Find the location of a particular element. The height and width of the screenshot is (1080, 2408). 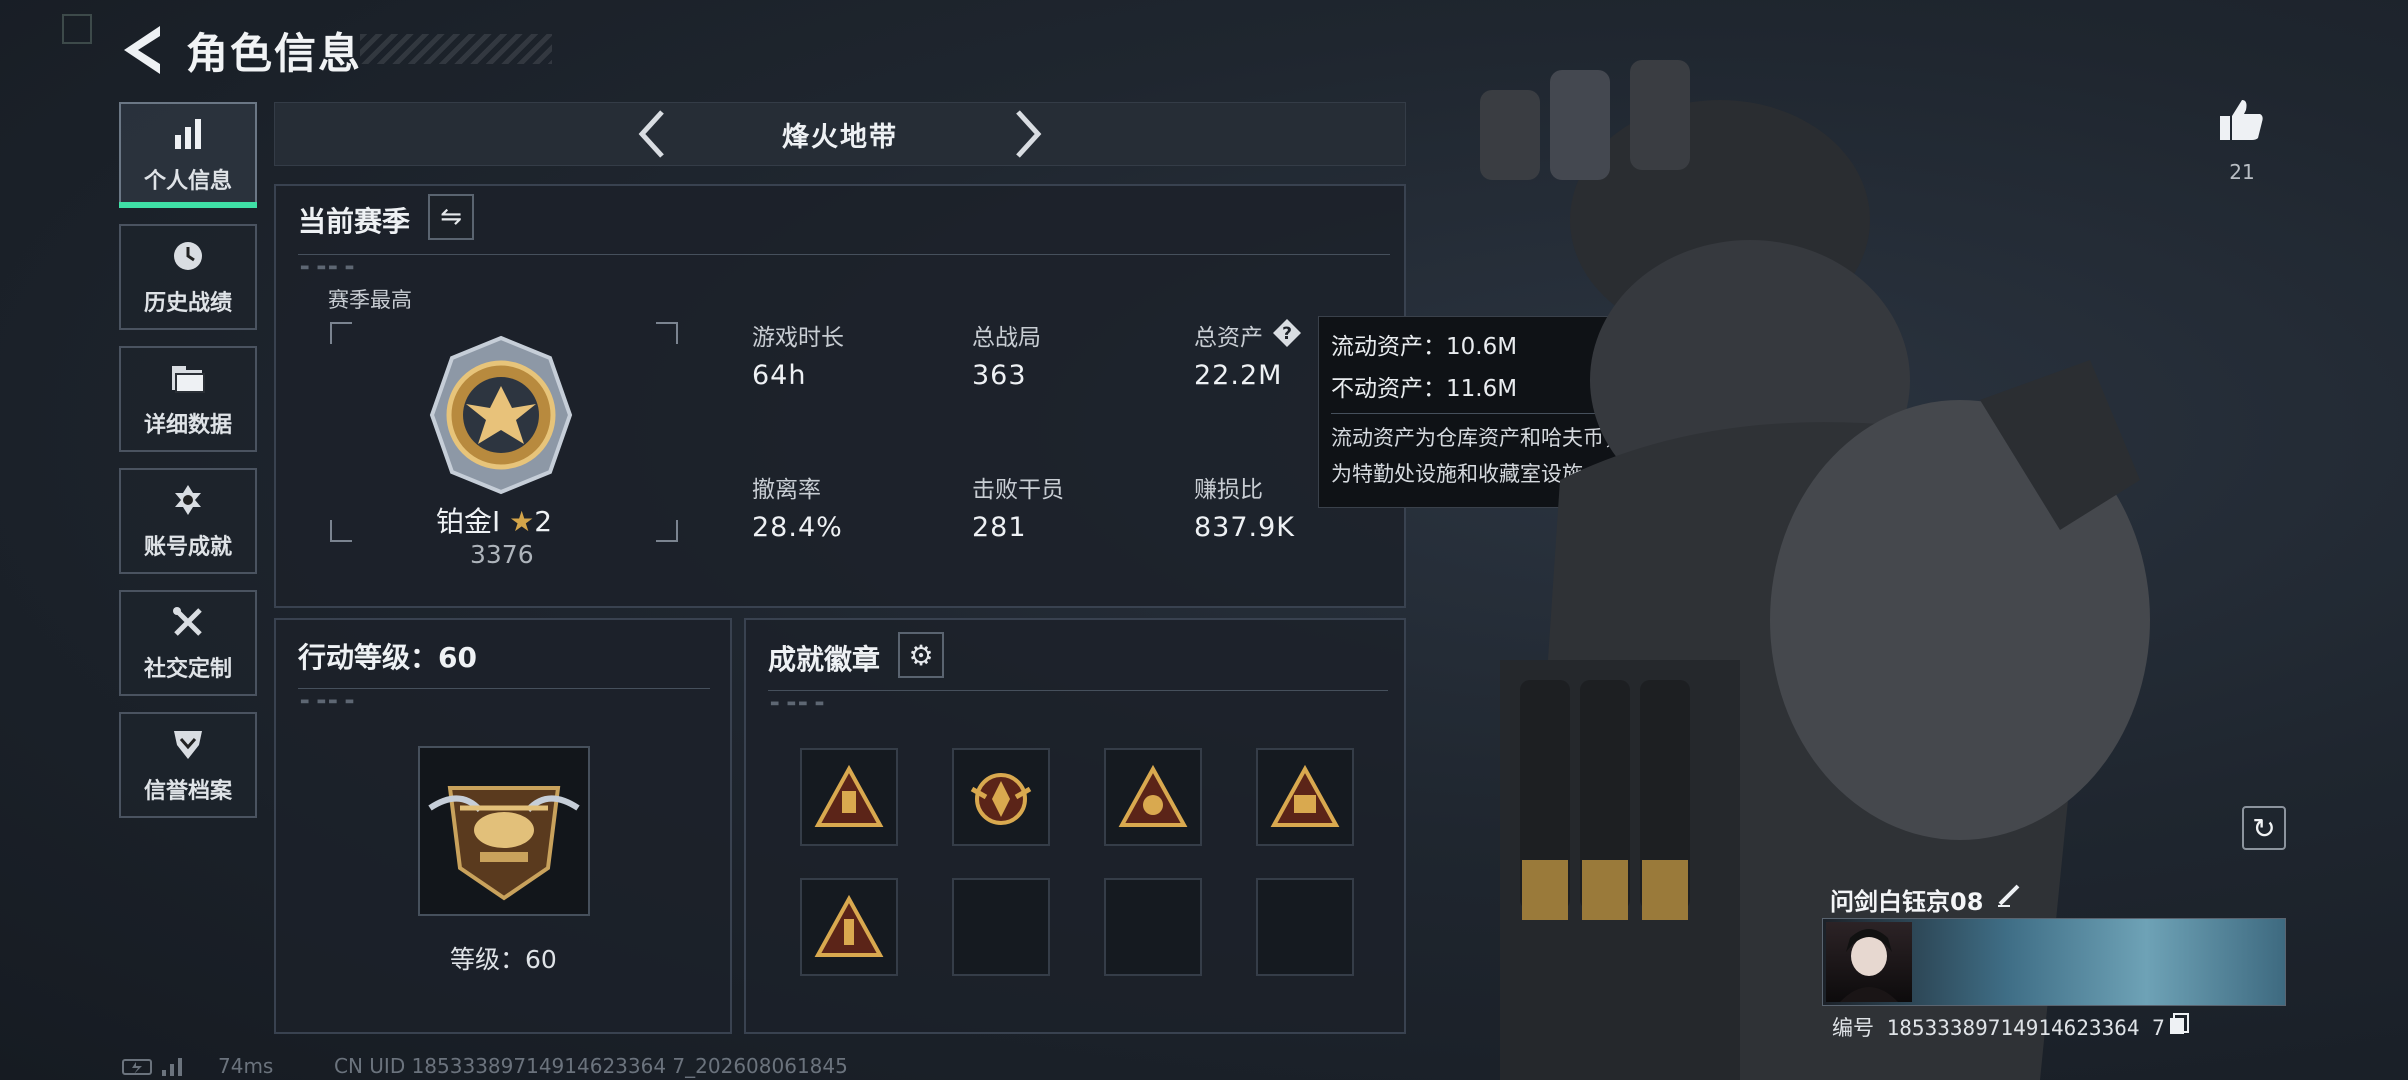

achievements-settings-button: ⚙ is located at coordinates (921, 655).